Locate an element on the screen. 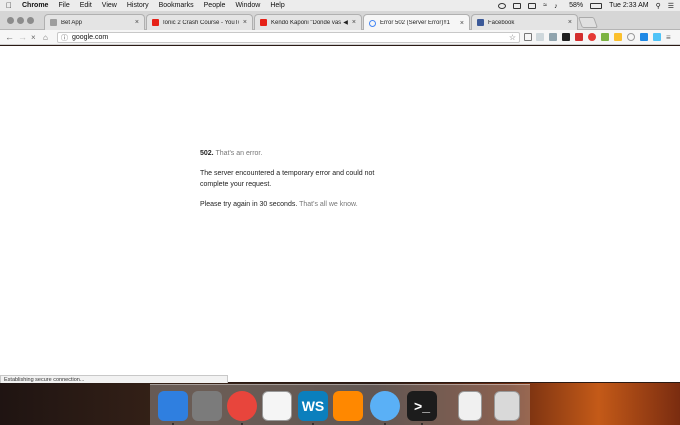 The height and width of the screenshot is (425, 680). wifi-icon: ≈ is located at coordinates (545, 5).